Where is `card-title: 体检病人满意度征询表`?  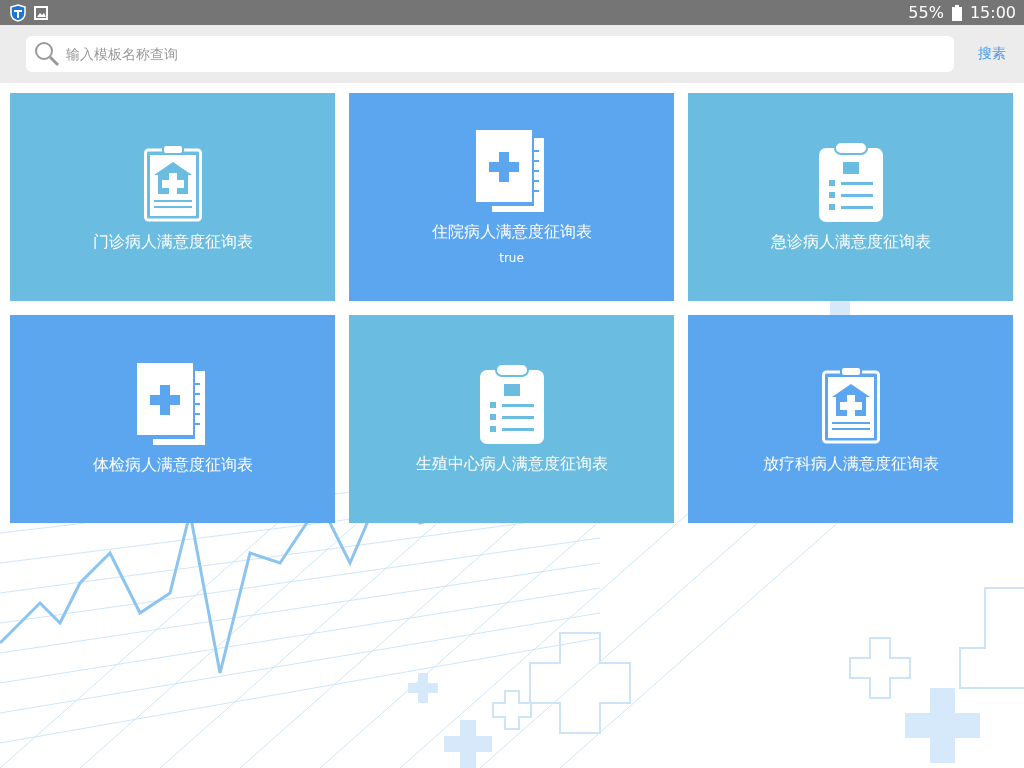
card-title: 体检病人满意度征询表 is located at coordinates (172, 465).